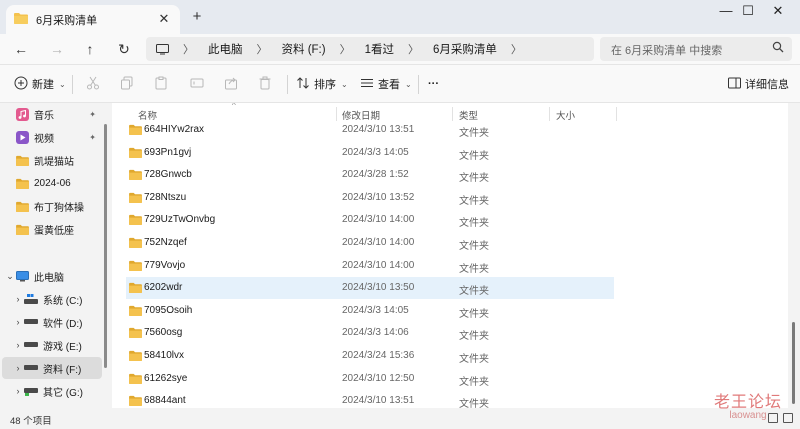  I want to click on view-label: 查看, so click(389, 85).